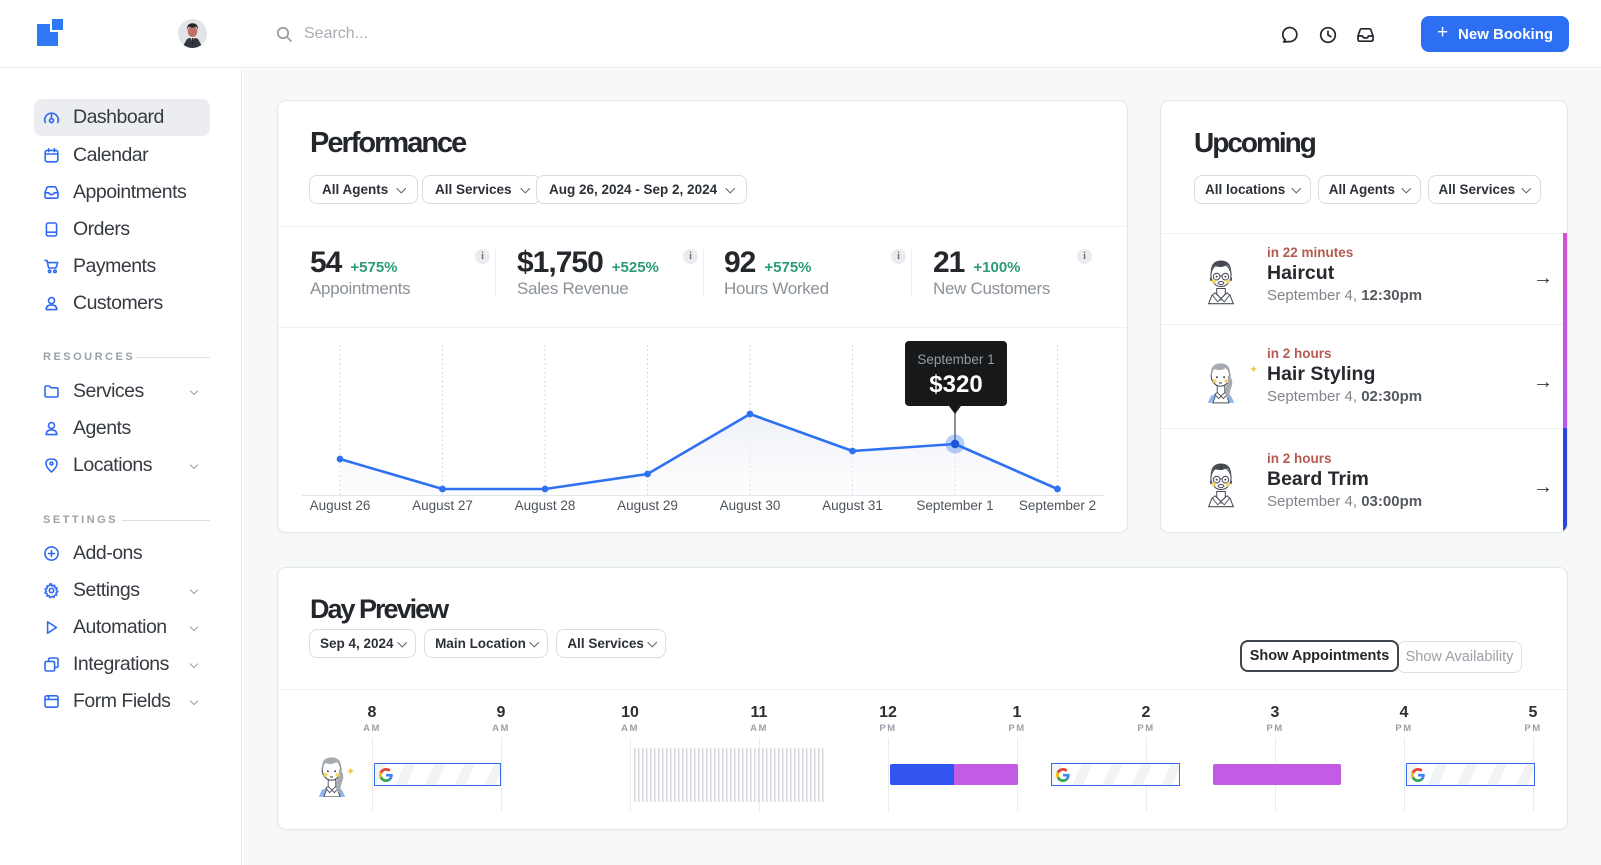  Describe the element at coordinates (545, 505) in the screenshot. I see `svg-text: August 28` at that location.